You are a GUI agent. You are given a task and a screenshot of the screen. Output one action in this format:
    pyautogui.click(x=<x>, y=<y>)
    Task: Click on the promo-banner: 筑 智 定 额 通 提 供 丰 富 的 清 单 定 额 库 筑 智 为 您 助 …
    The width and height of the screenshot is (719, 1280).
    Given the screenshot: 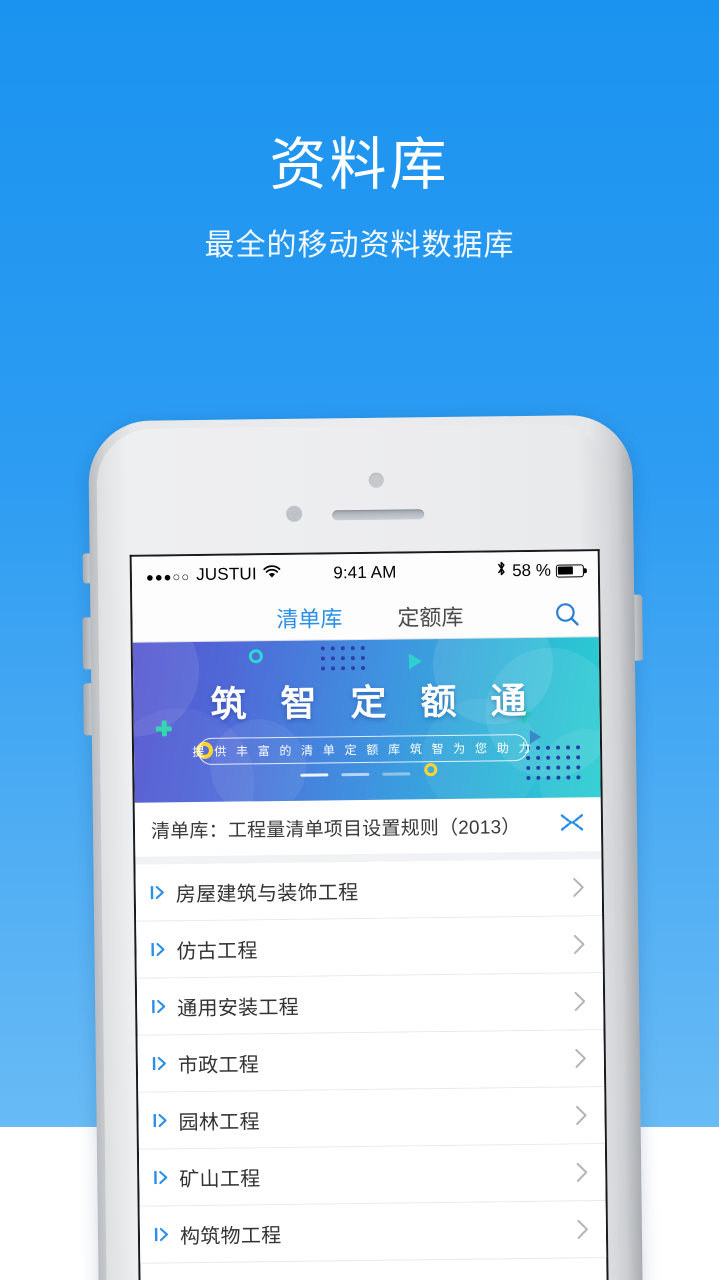 What is the action you would take?
    pyautogui.click(x=368, y=720)
    